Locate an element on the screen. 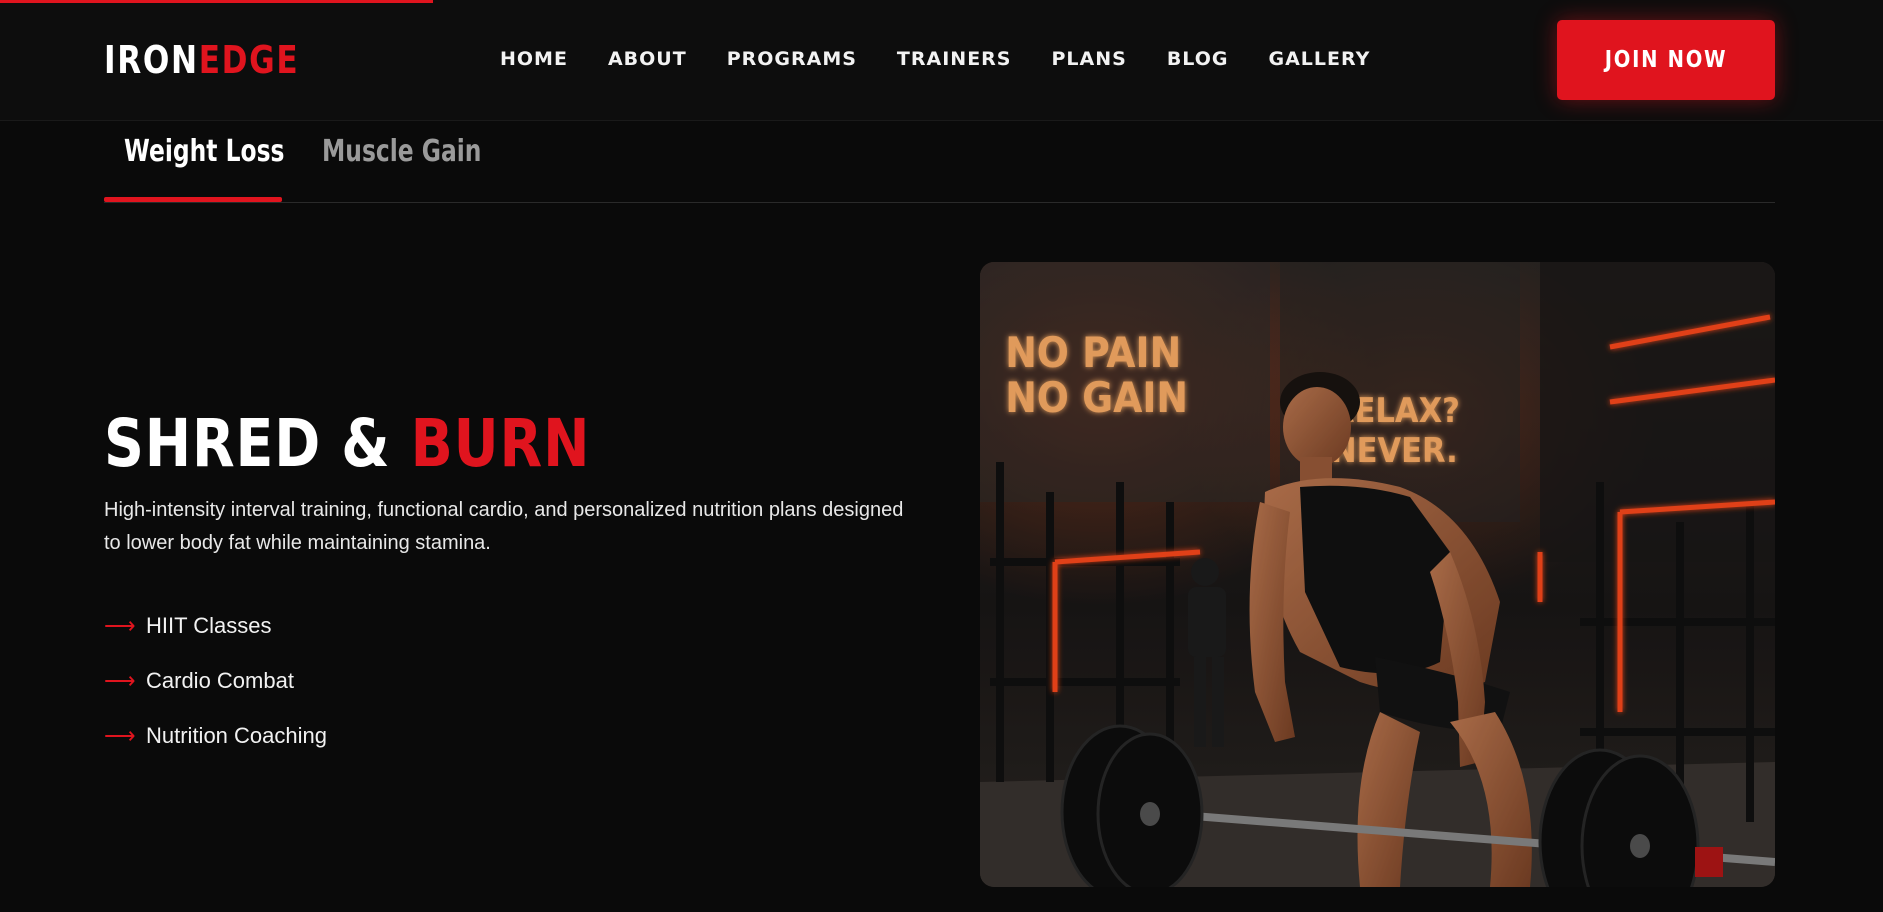 This screenshot has width=1883, height=912. nav-item-blog: BLOG is located at coordinates (1198, 59).